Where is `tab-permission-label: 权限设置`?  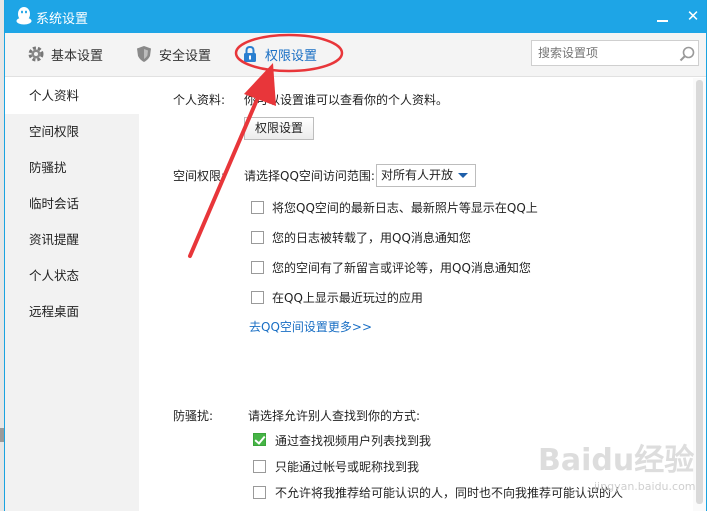 tab-permission-label: 权限设置 is located at coordinates (291, 56).